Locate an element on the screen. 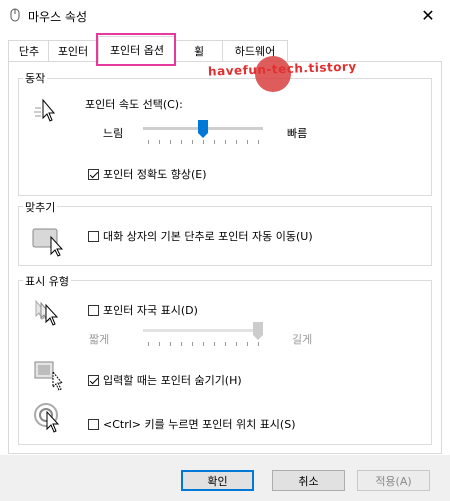 This screenshot has width=450, height=501. close-icon: ✕ is located at coordinates (428, 15).